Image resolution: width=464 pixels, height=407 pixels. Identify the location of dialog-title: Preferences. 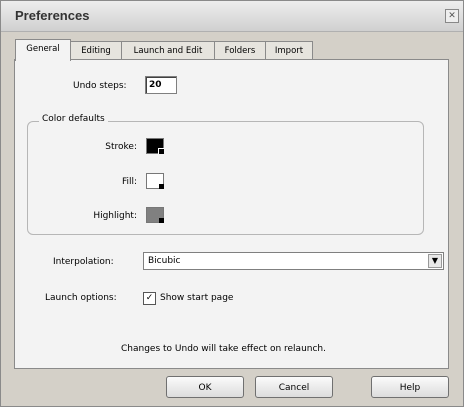
(52, 15).